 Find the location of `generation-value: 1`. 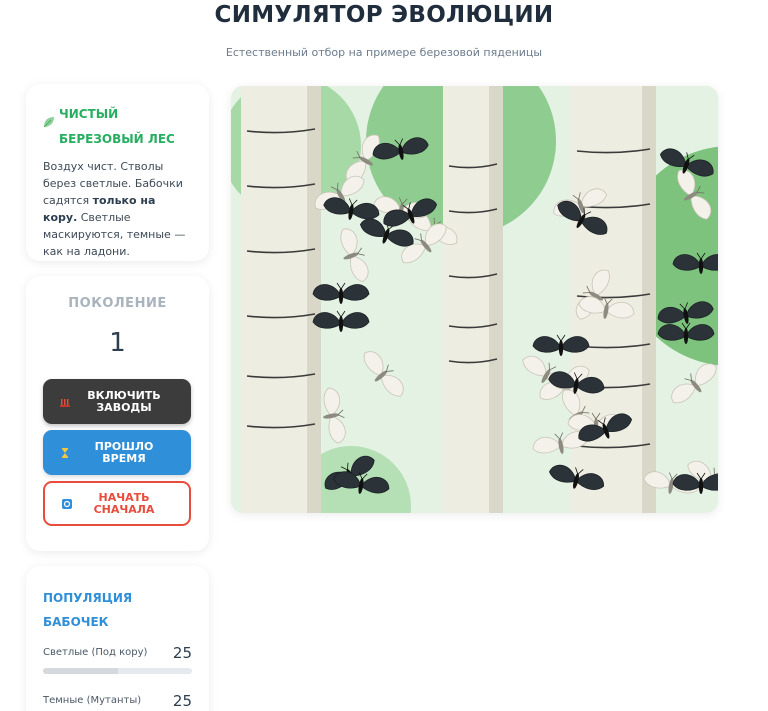

generation-value: 1 is located at coordinates (117, 343).